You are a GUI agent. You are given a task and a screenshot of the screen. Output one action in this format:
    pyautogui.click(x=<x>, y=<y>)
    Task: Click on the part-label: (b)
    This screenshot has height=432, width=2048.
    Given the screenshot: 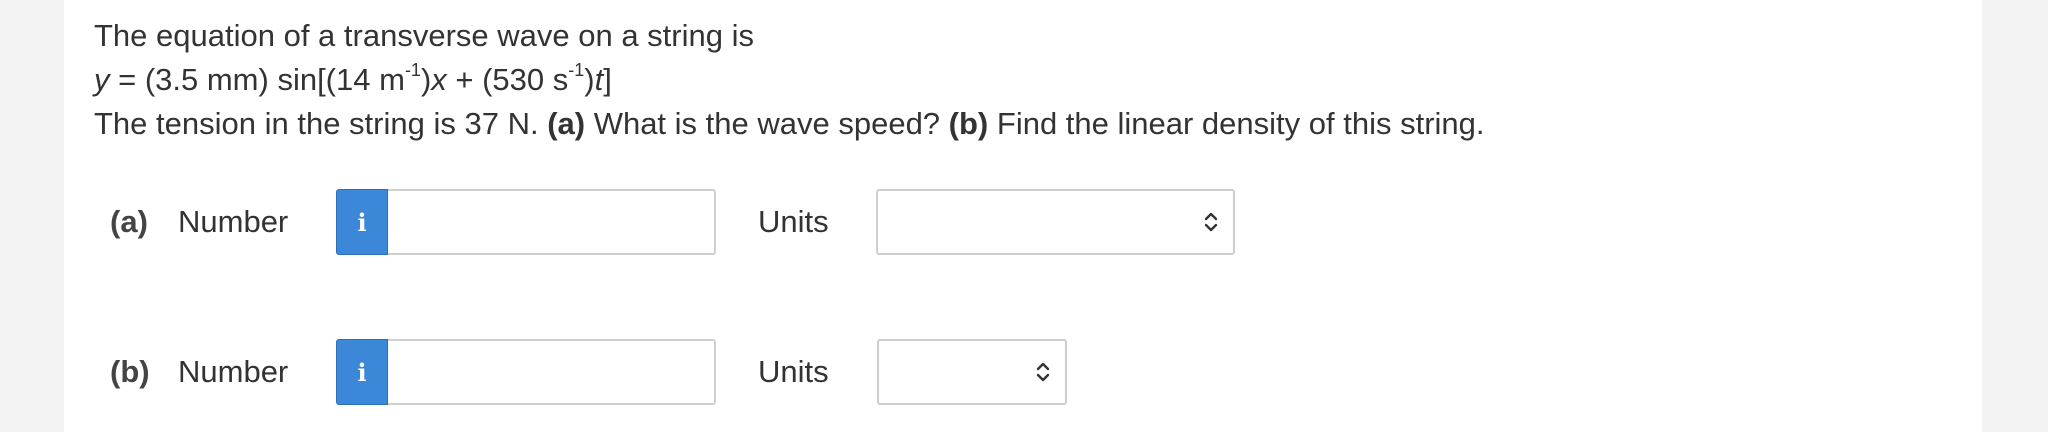 What is the action you would take?
    pyautogui.click(x=130, y=371)
    